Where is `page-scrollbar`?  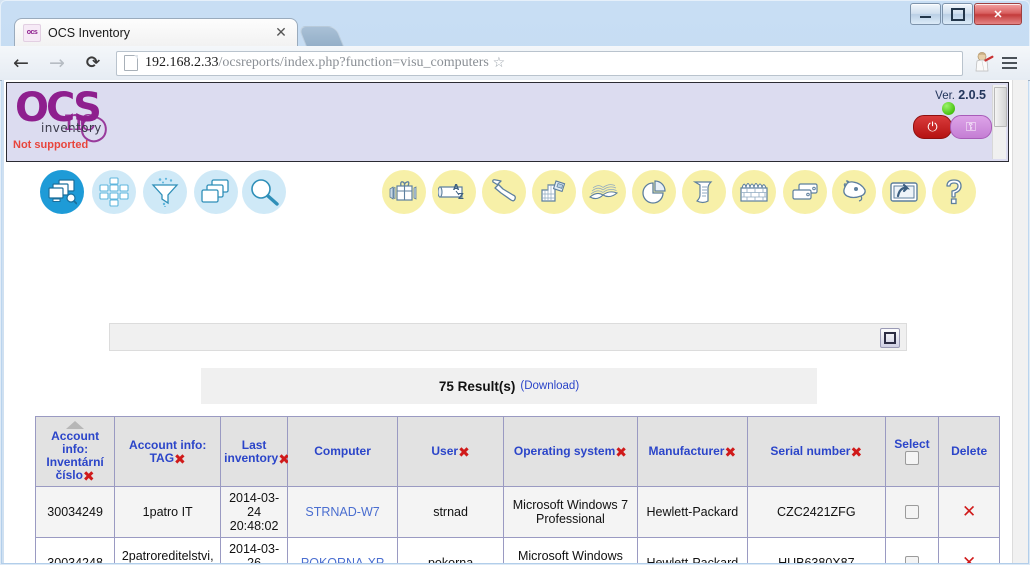
page-scrollbar is located at coordinates (1020, 321).